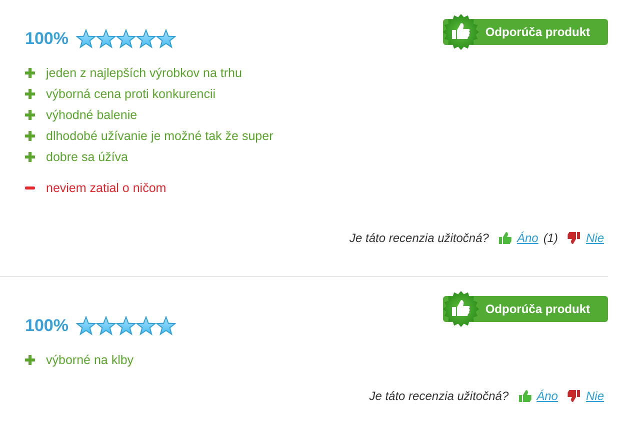  I want to click on pro-text: dobre sa úžíva, so click(87, 156).